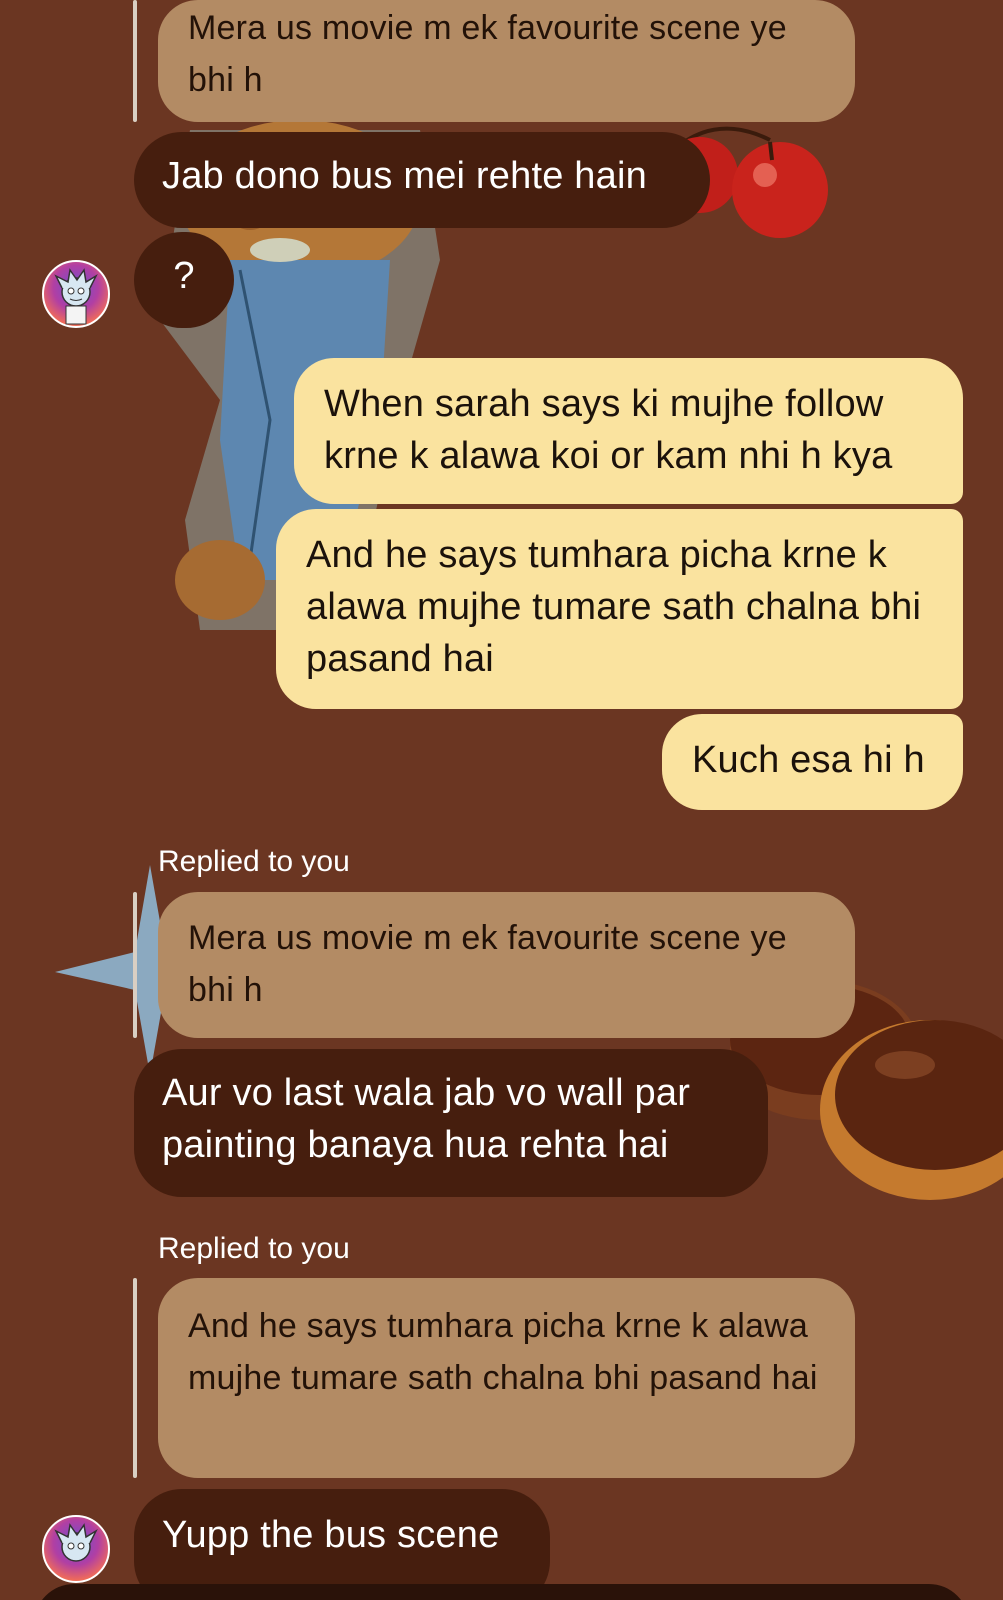 The width and height of the screenshot is (1003, 1600). I want to click on outgoing-message: Kuch esa hi h, so click(812, 762).